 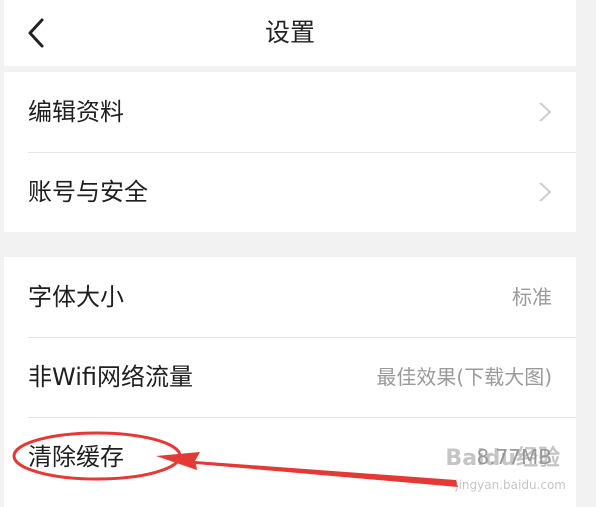 What do you see at coordinates (110, 377) in the screenshot?
I see `settings-item-label: 非Wifi网络流量` at bounding box center [110, 377].